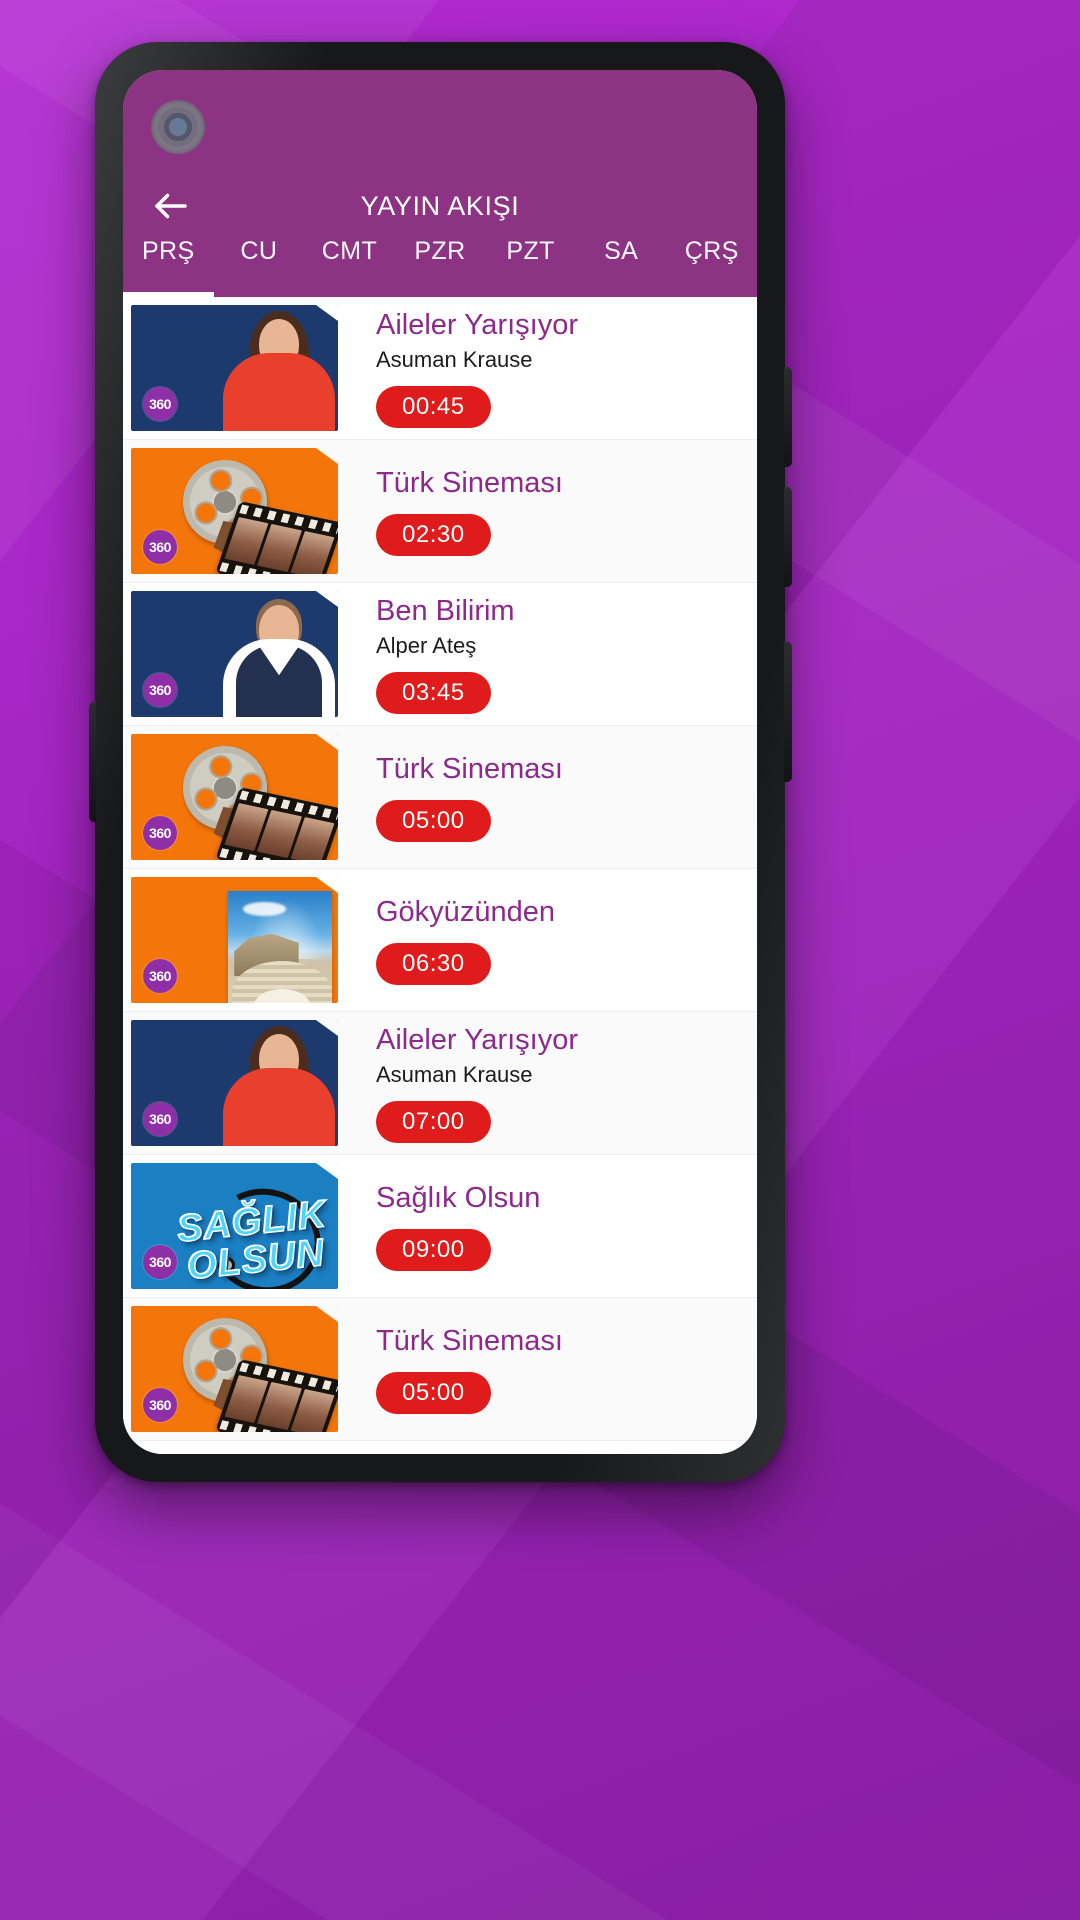  Describe the element at coordinates (433, 1121) in the screenshot. I see `program-time-badge: 07:00` at that location.